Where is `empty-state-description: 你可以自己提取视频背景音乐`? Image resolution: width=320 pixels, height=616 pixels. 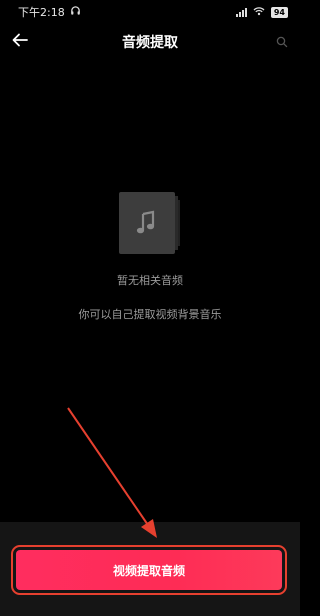
empty-state-description: 你可以自己提取视频背景音乐 is located at coordinates (150, 314).